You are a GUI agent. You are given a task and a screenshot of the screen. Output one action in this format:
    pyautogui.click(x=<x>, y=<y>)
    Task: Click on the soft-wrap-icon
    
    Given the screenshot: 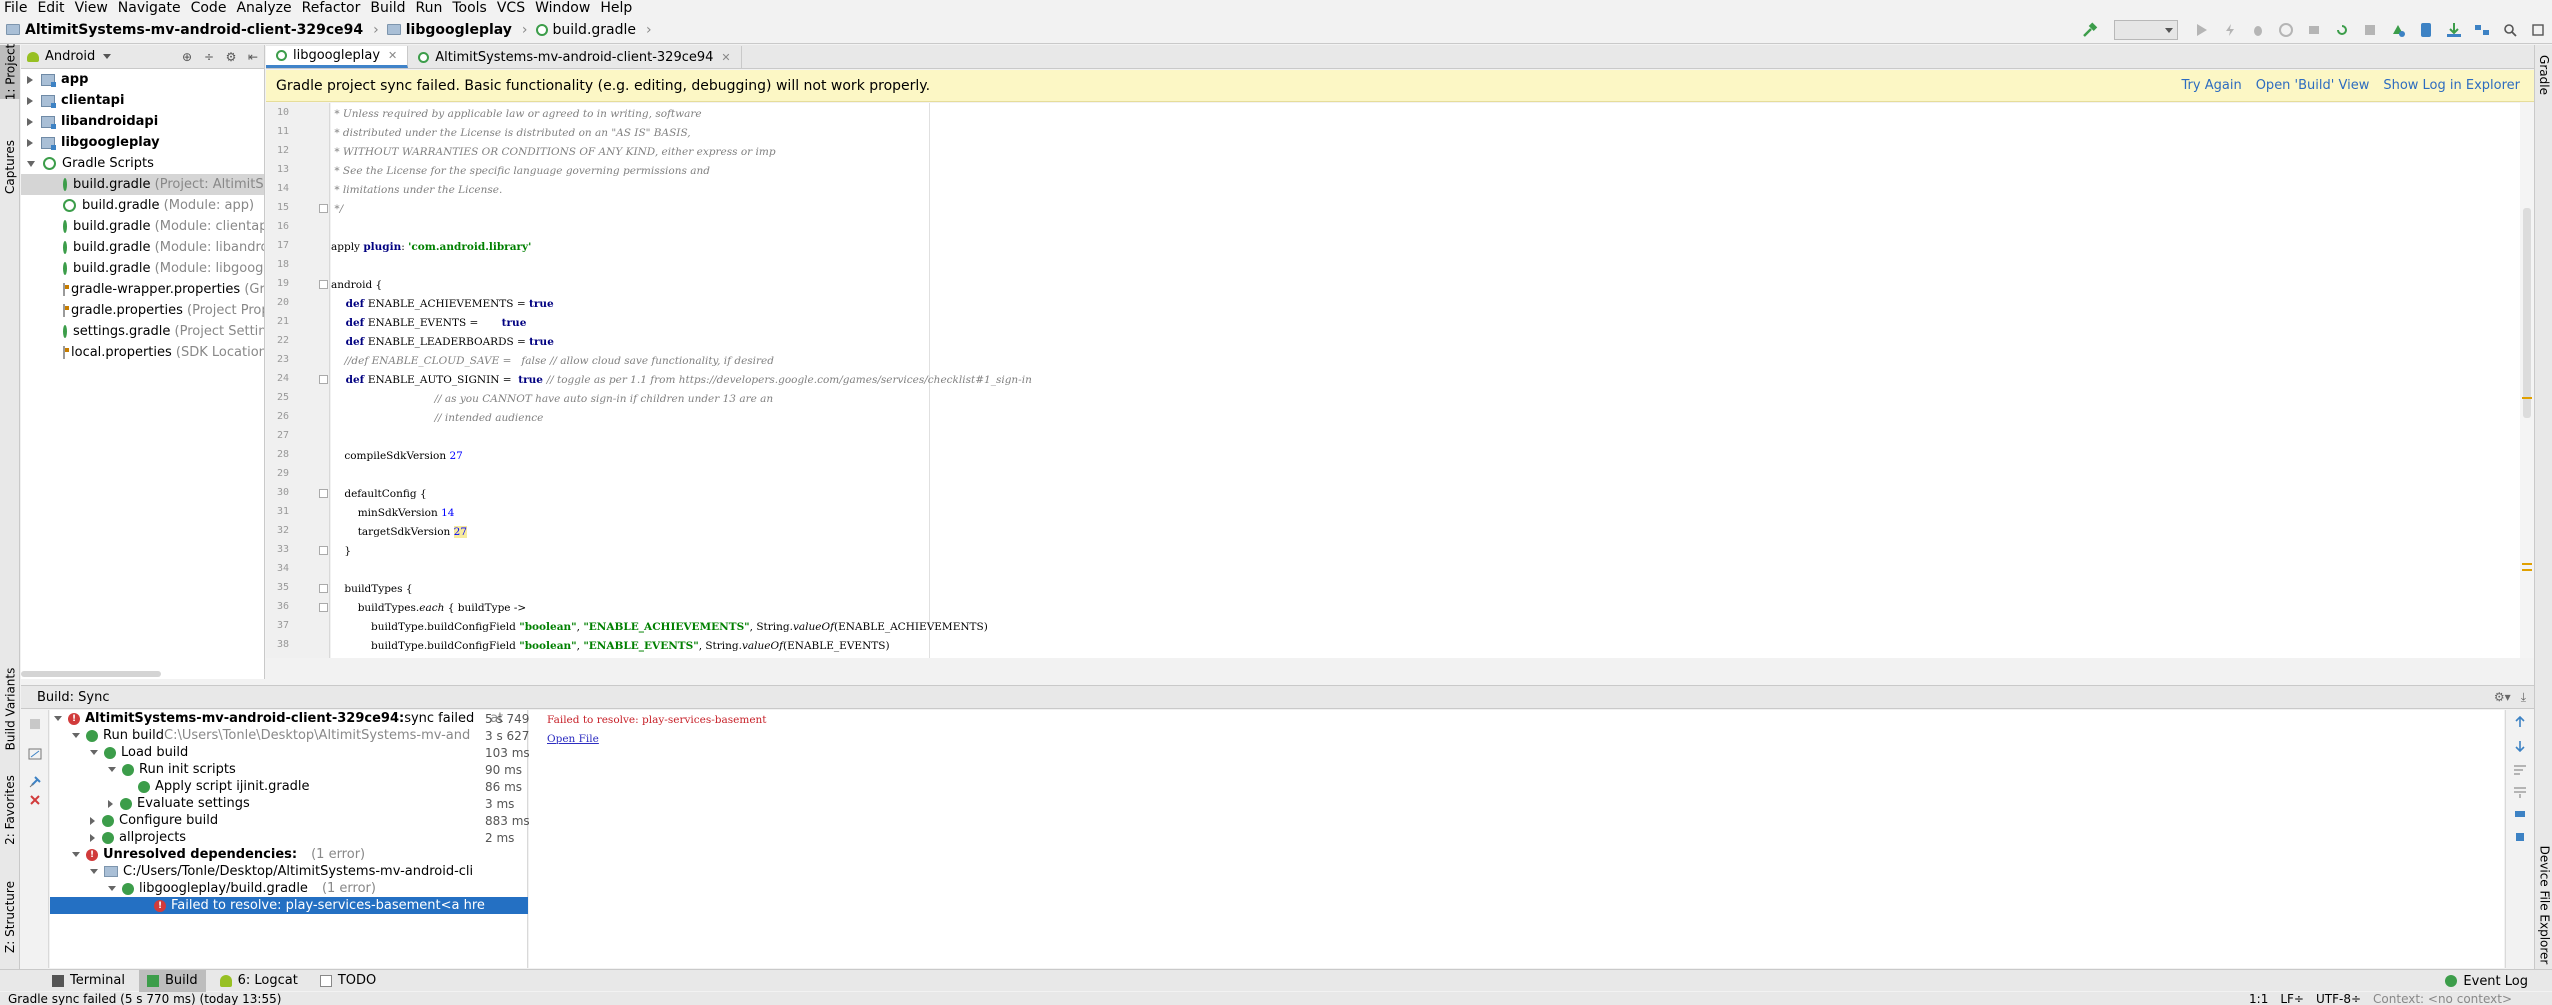 What is the action you would take?
    pyautogui.click(x=2520, y=770)
    